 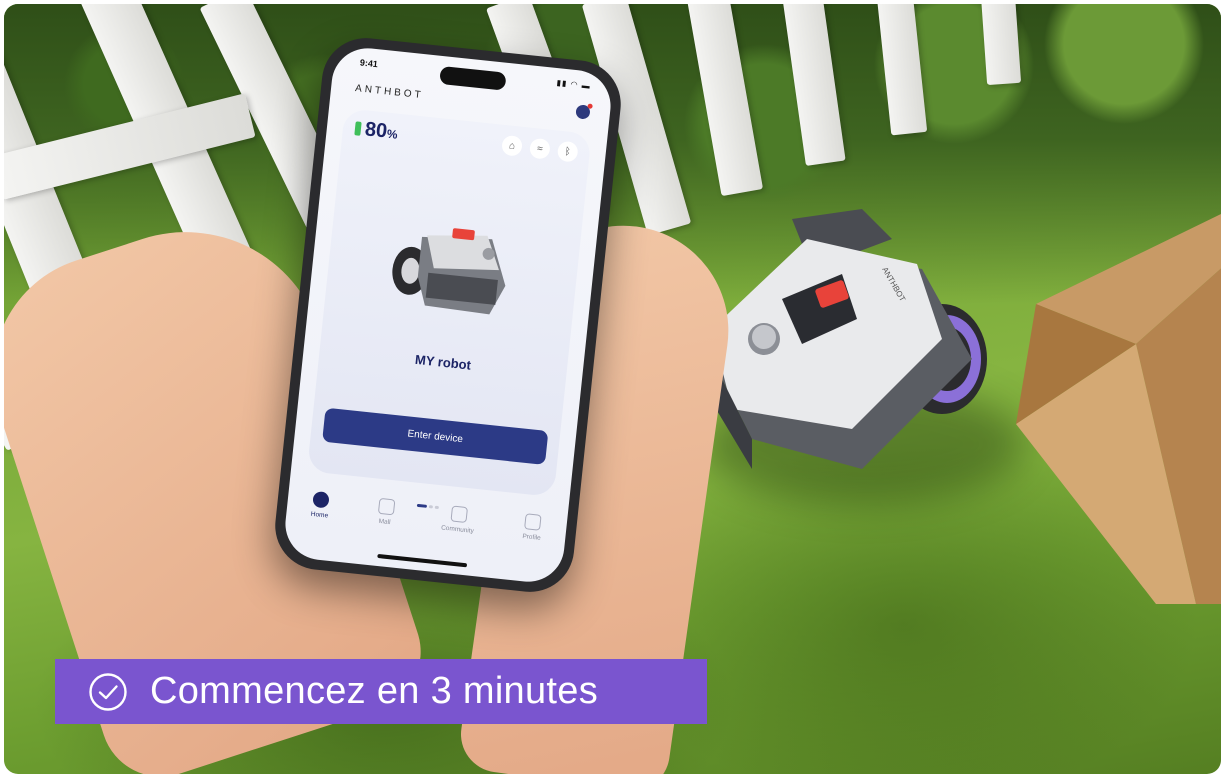 I want to click on tab-label: Mall, so click(x=384, y=522).